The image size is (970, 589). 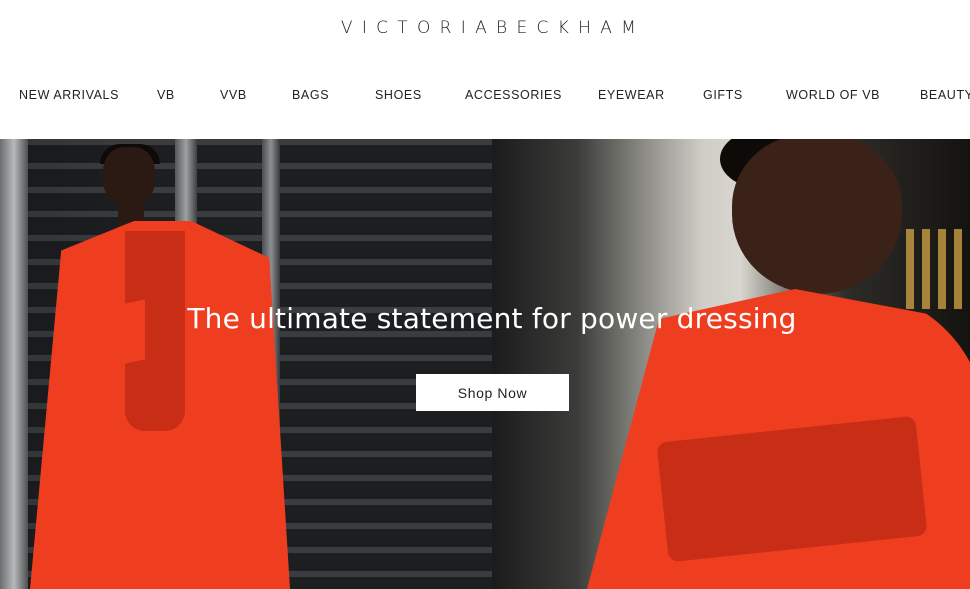 I want to click on building-pillar, so click(x=14, y=364).